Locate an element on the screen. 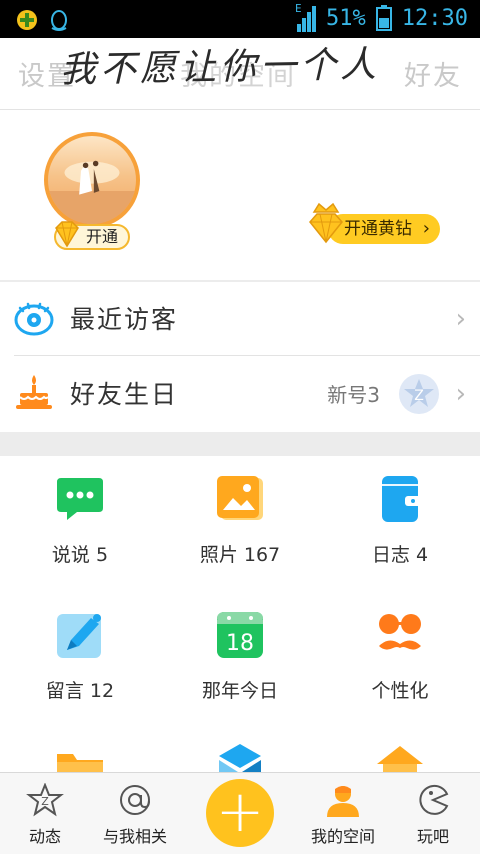 The image size is (480, 854). battery-icon is located at coordinates (383, 18).